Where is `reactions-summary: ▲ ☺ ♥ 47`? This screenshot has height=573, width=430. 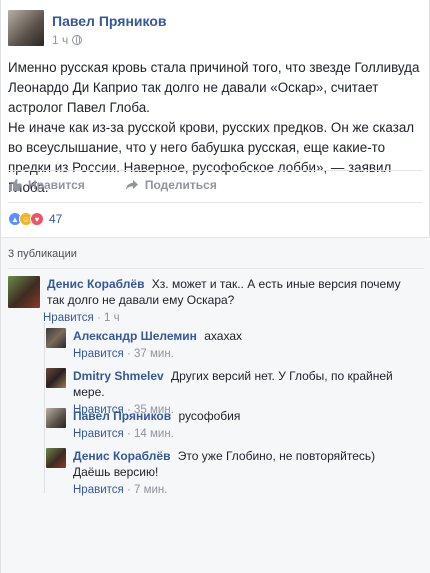 reactions-summary: ▲ ☺ ♥ 47 is located at coordinates (35, 219).